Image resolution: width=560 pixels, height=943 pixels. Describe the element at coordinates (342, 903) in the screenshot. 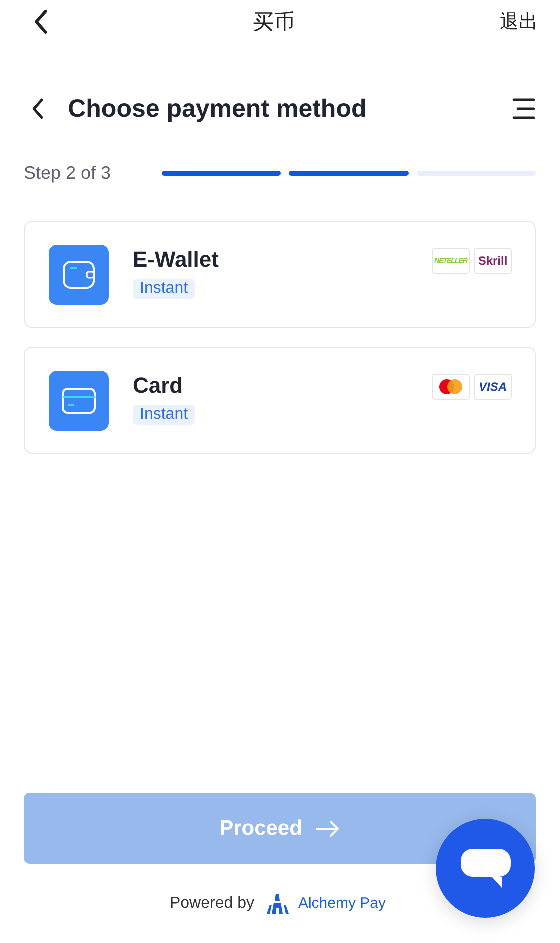

I see `brand-name: Alchemy Pay` at that location.